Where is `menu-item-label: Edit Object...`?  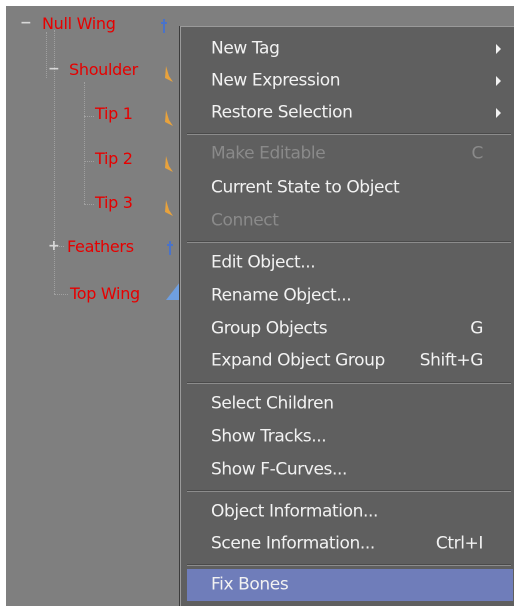
menu-item-label: Edit Object... is located at coordinates (263, 262).